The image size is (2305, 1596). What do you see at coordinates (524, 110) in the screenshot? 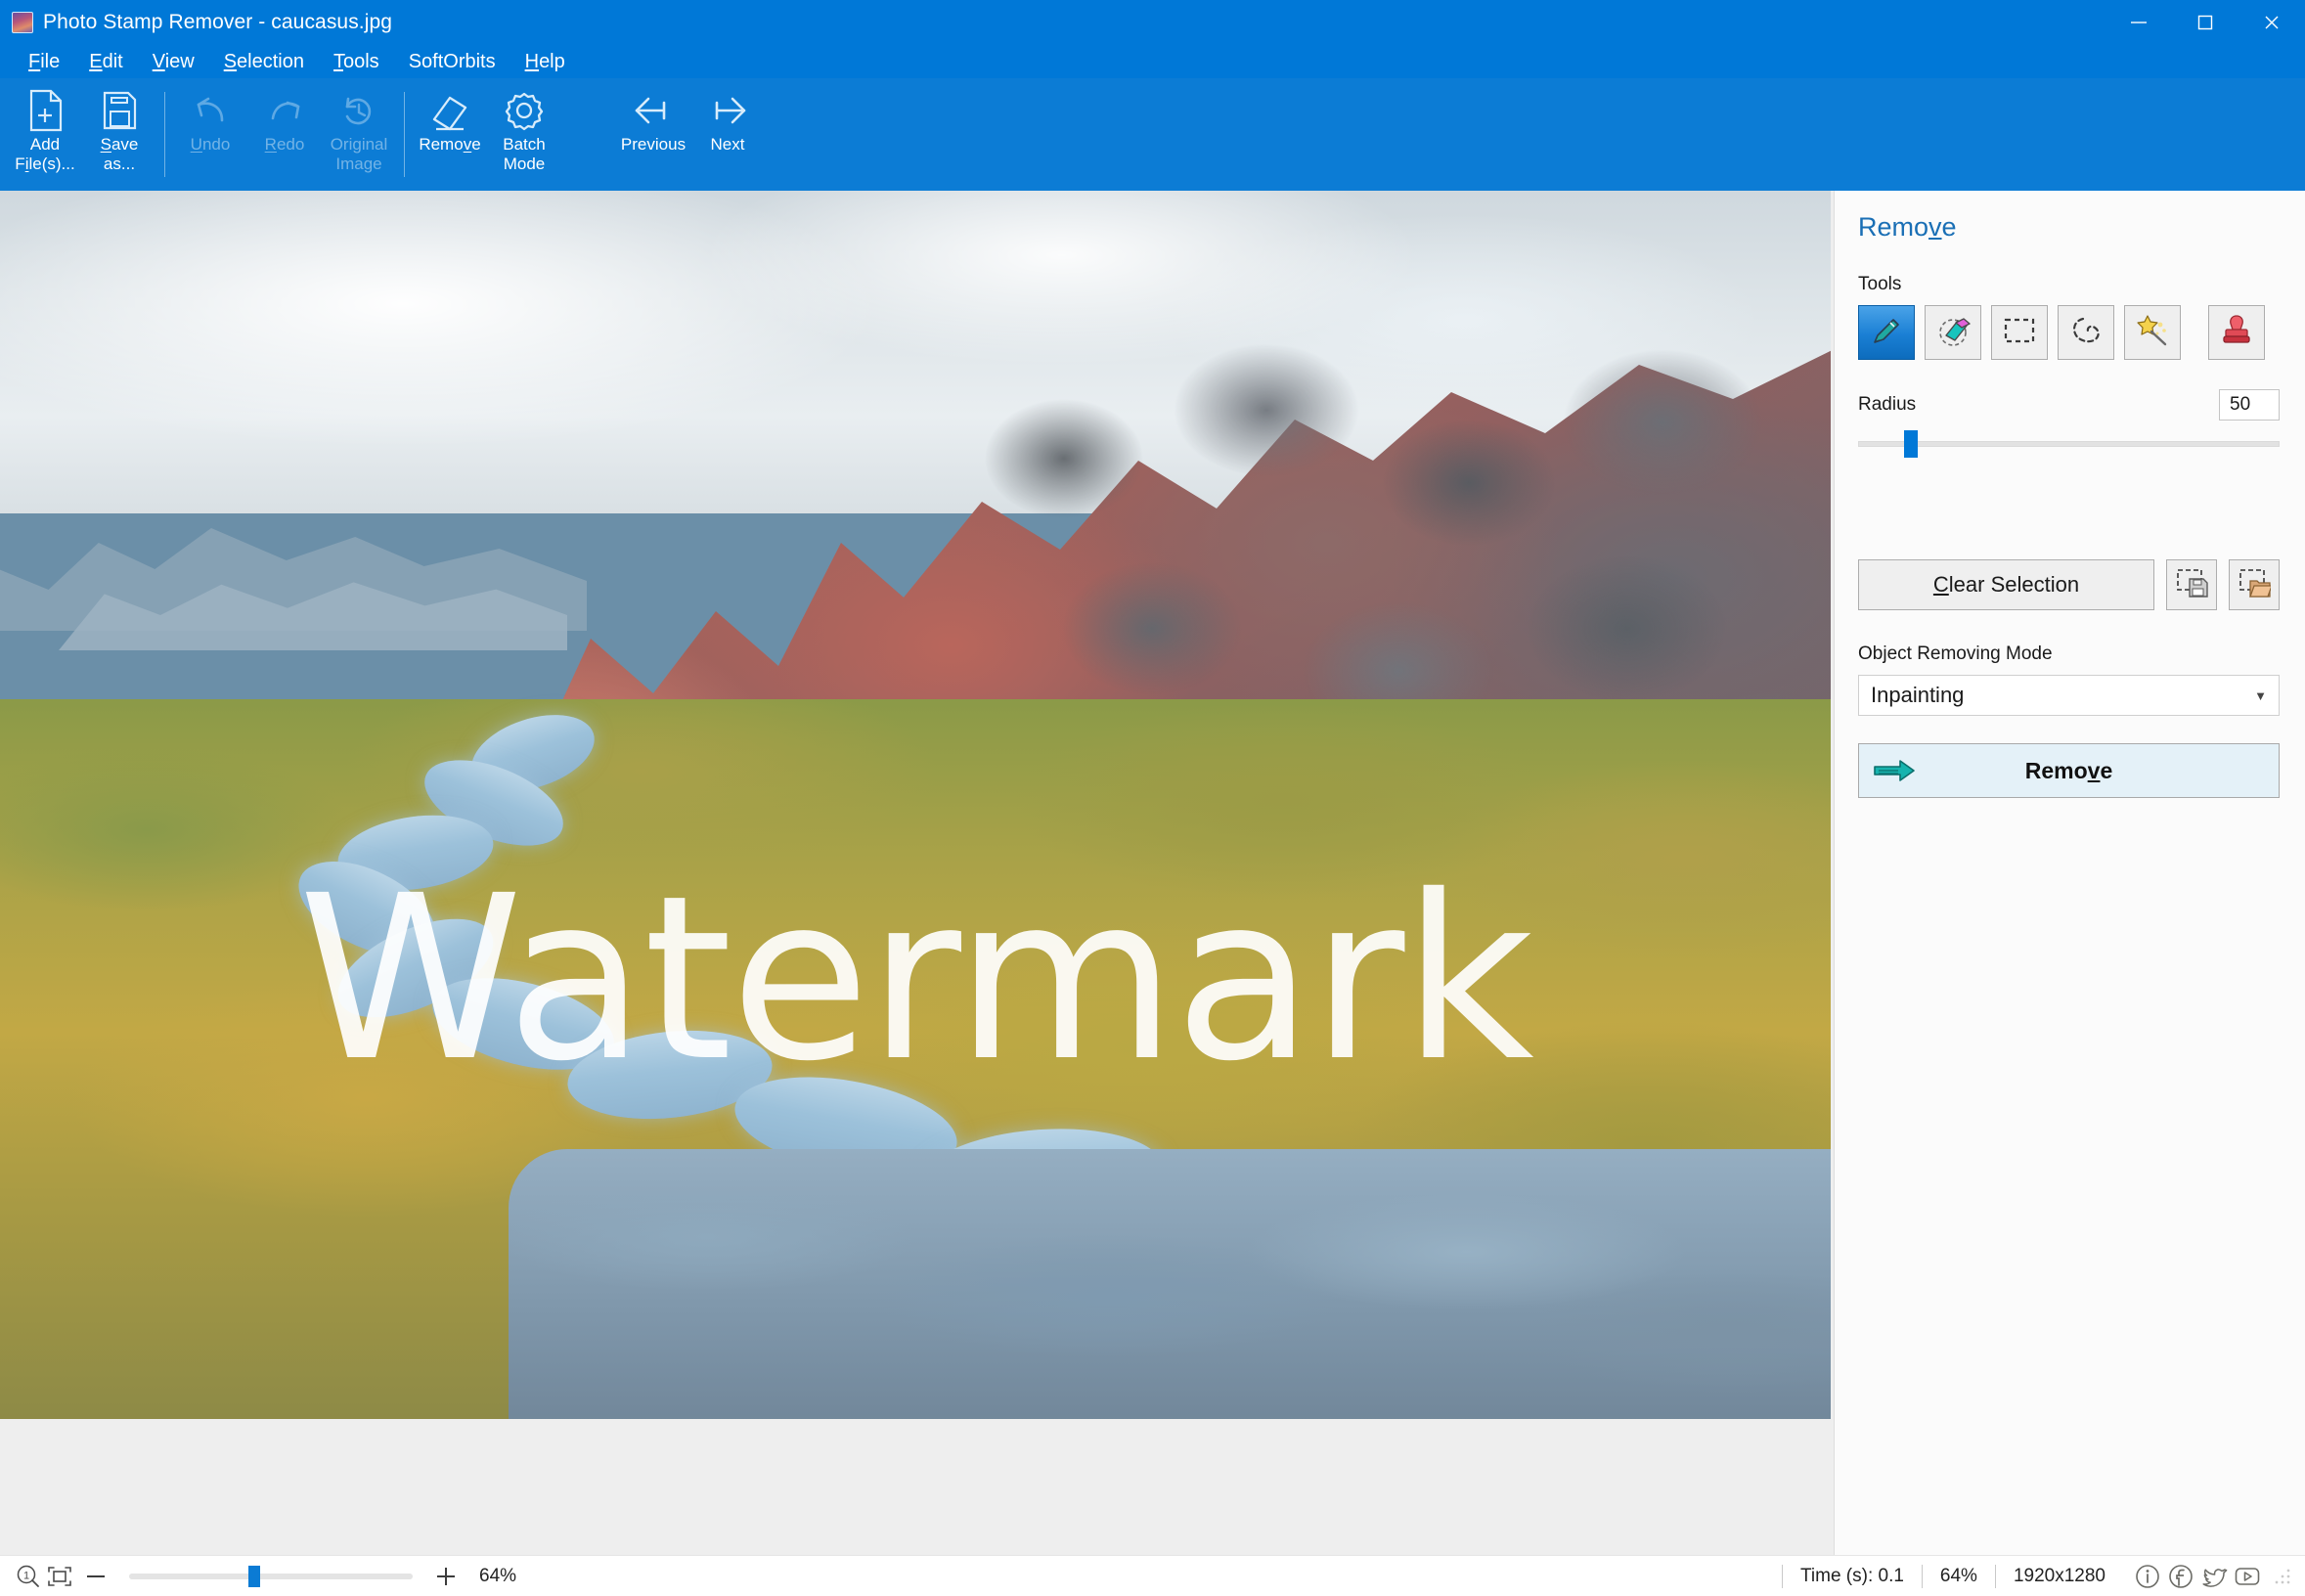
I see `gear-icon` at bounding box center [524, 110].